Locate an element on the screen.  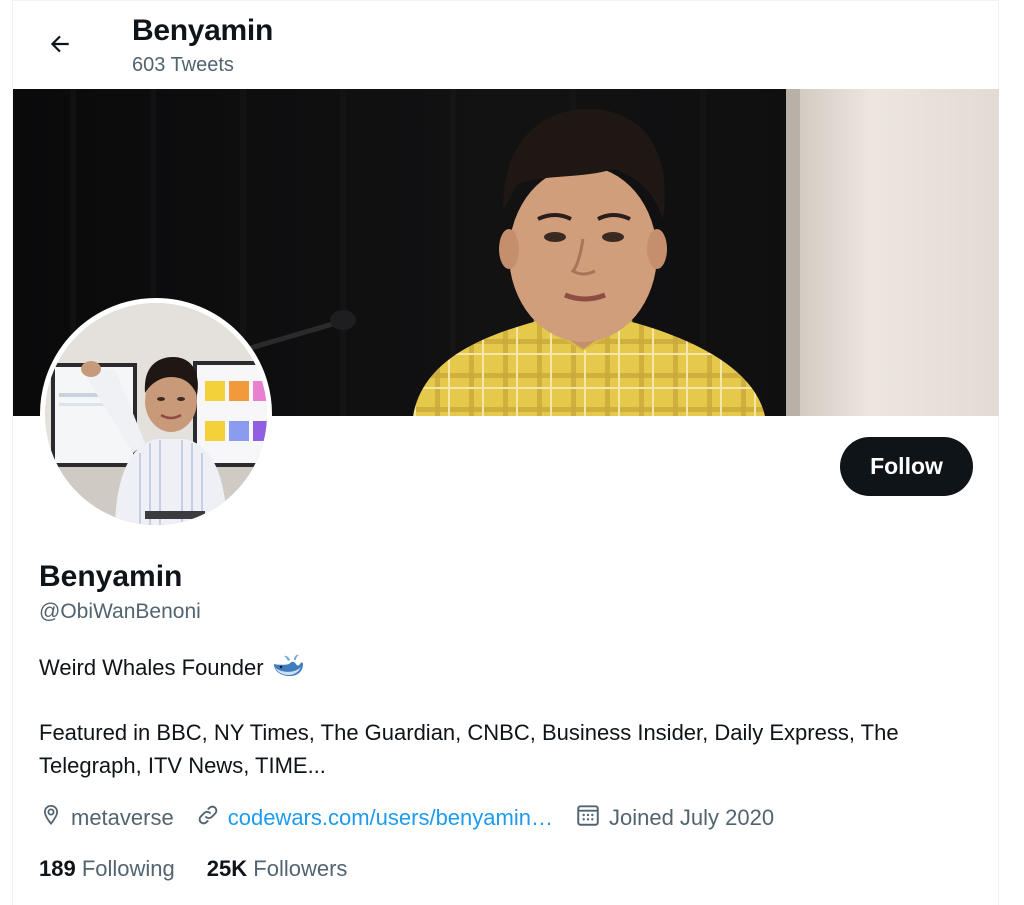
followers-label: Followers is located at coordinates (300, 868).